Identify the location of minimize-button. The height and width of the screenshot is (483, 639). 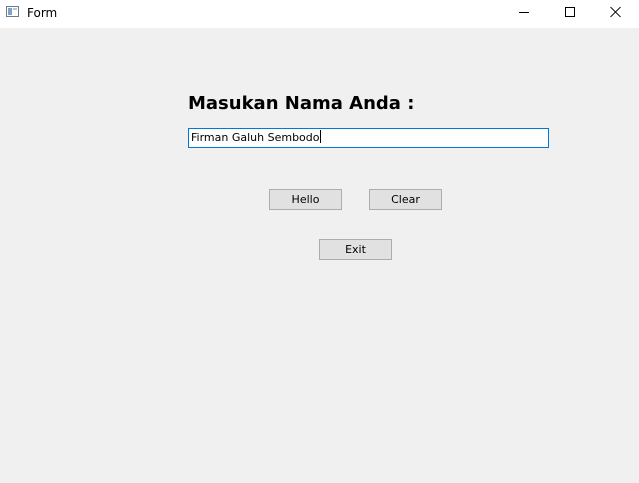
(524, 14).